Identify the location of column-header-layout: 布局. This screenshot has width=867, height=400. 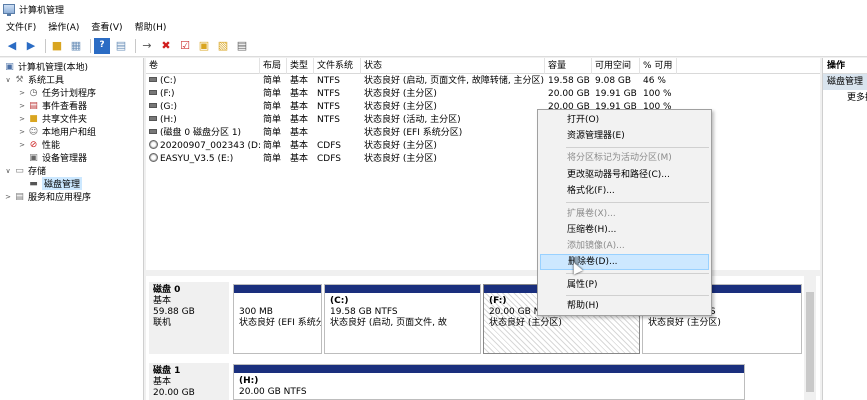
(273, 66).